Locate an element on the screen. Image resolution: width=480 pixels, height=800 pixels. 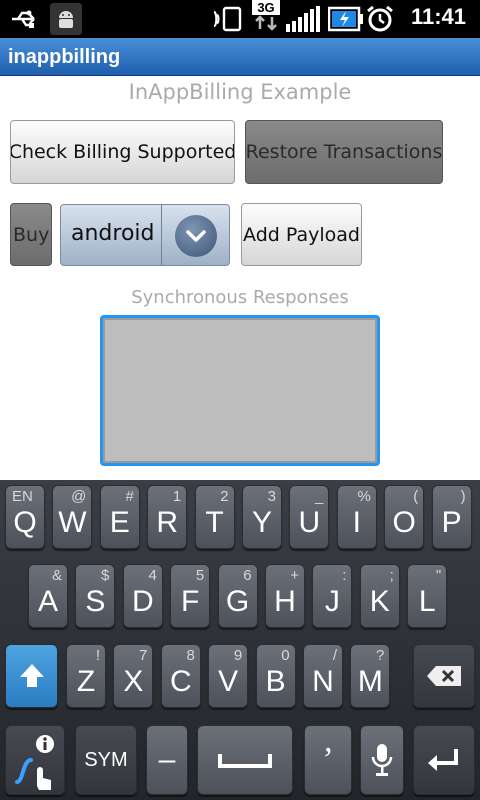
key-primary-char: N is located at coordinates (323, 681).